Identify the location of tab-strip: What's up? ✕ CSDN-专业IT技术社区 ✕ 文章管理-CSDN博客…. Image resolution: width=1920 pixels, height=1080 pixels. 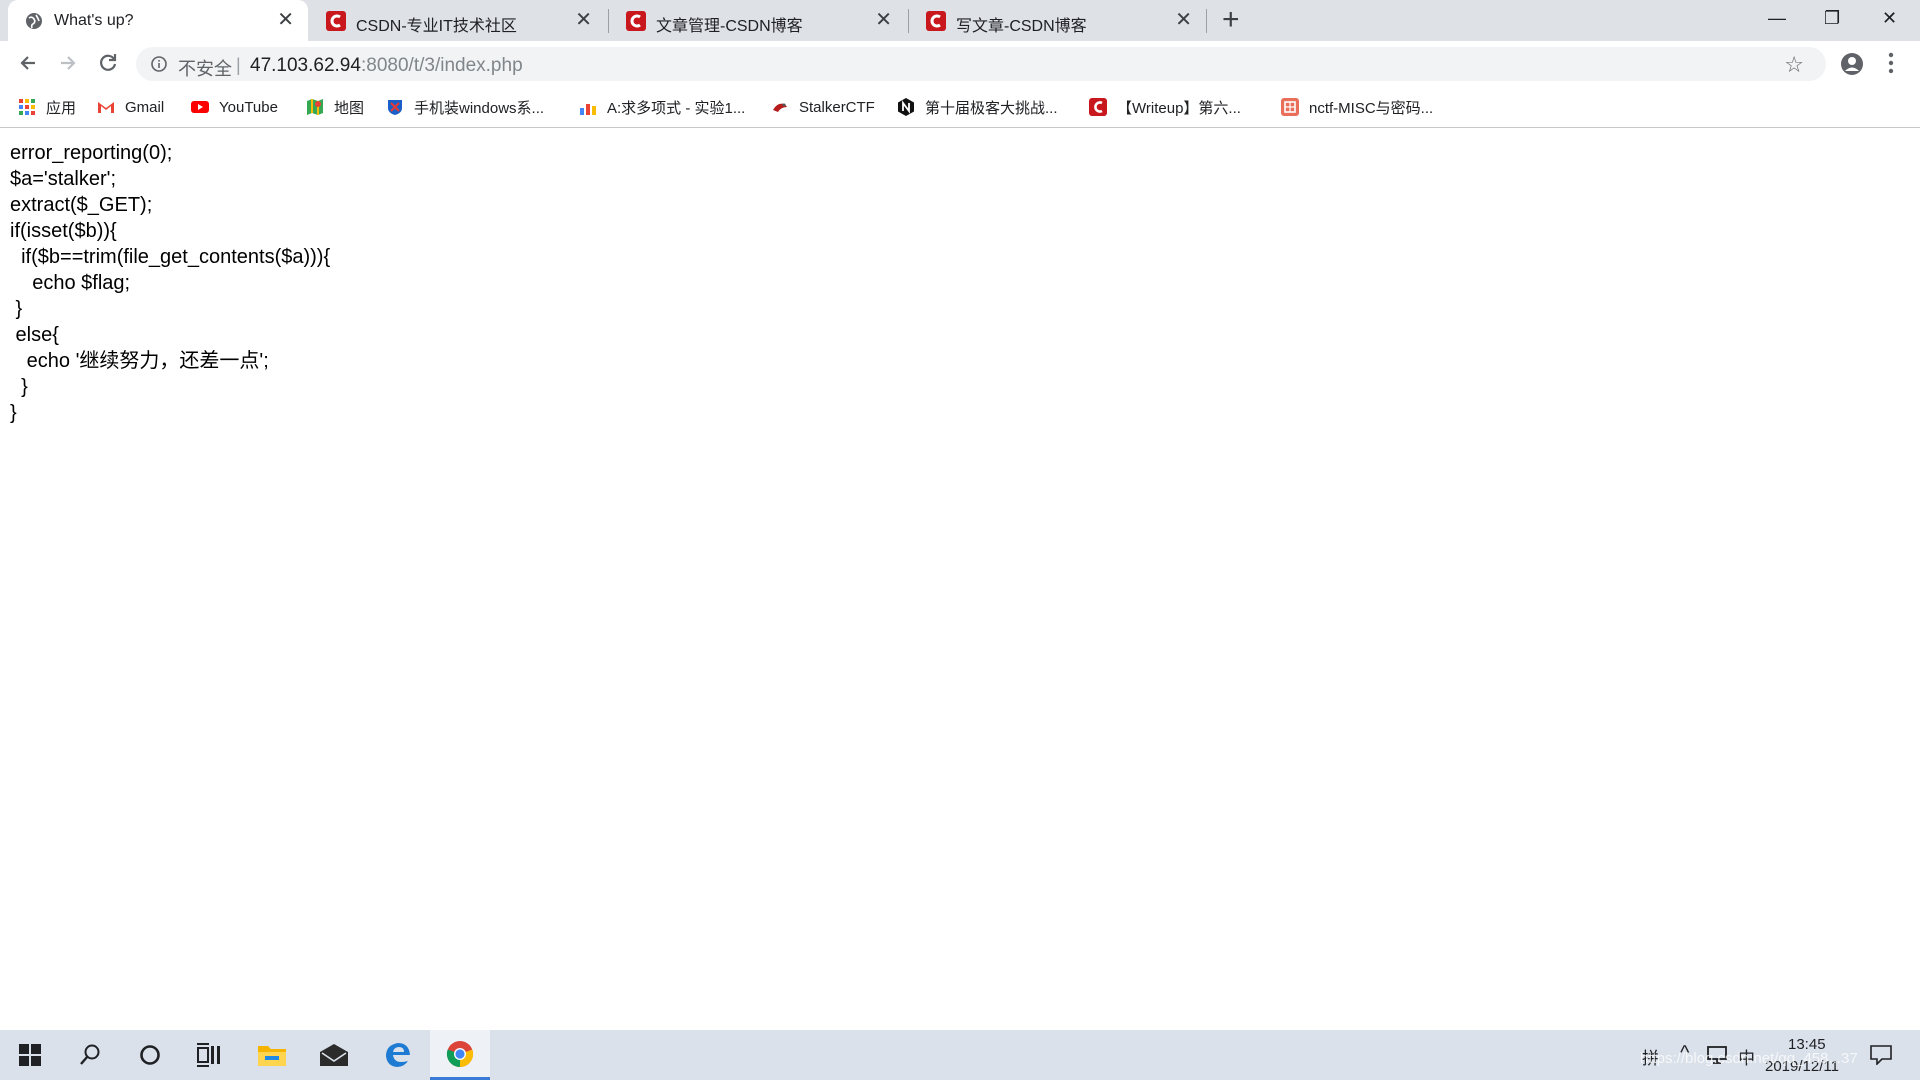
(960, 20).